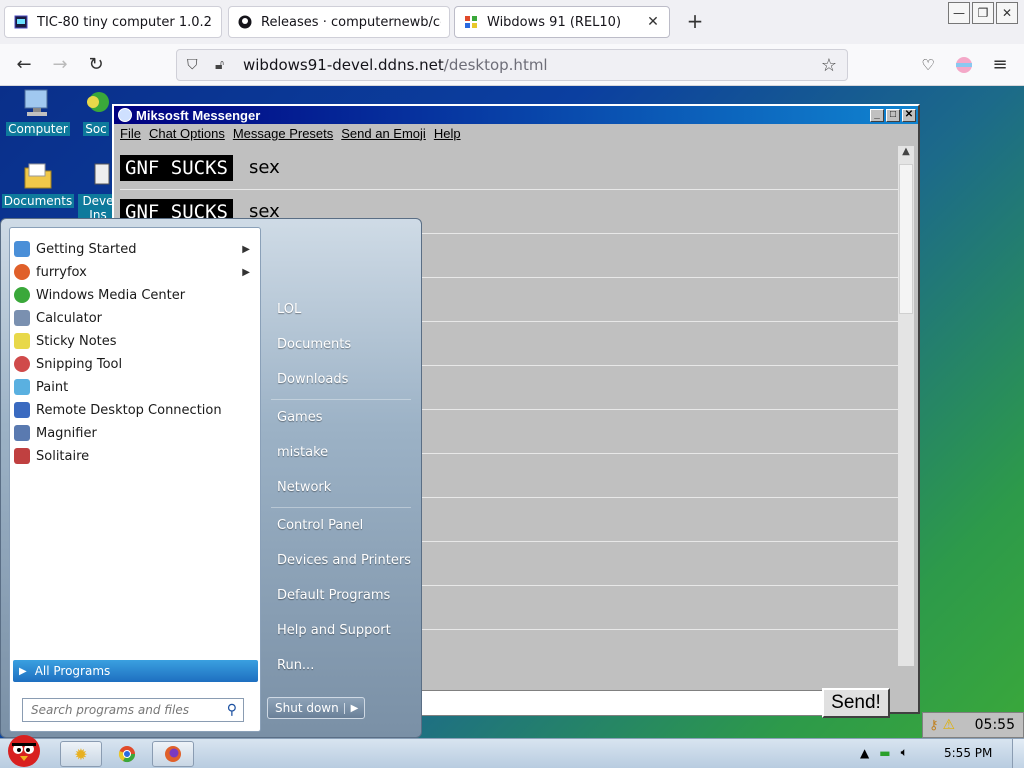 The width and height of the screenshot is (1024, 768). I want to click on start-item-network: Network, so click(304, 487).